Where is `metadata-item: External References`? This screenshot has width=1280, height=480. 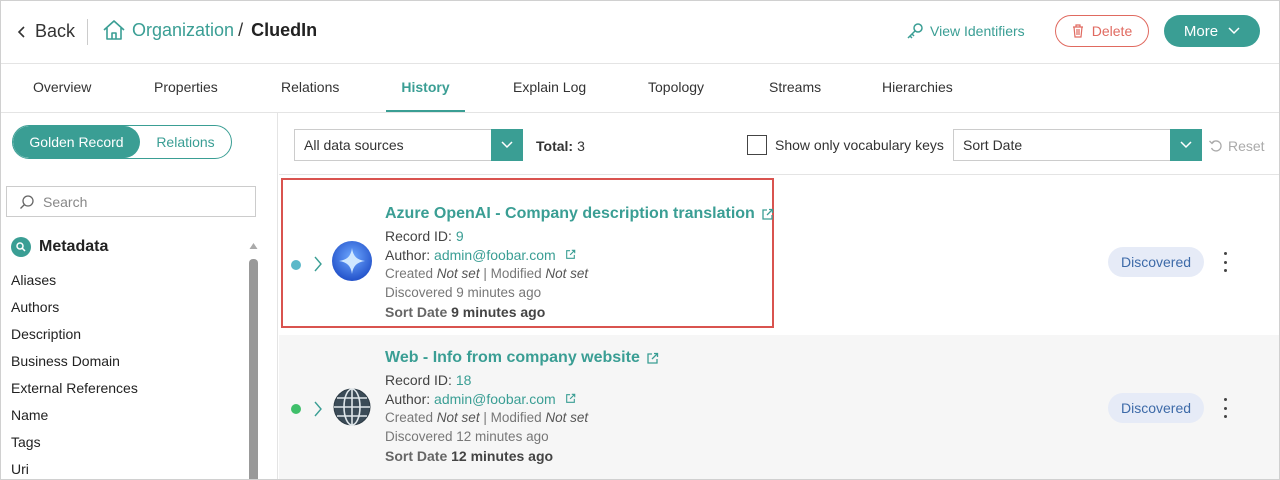 metadata-item: External References is located at coordinates (74, 388).